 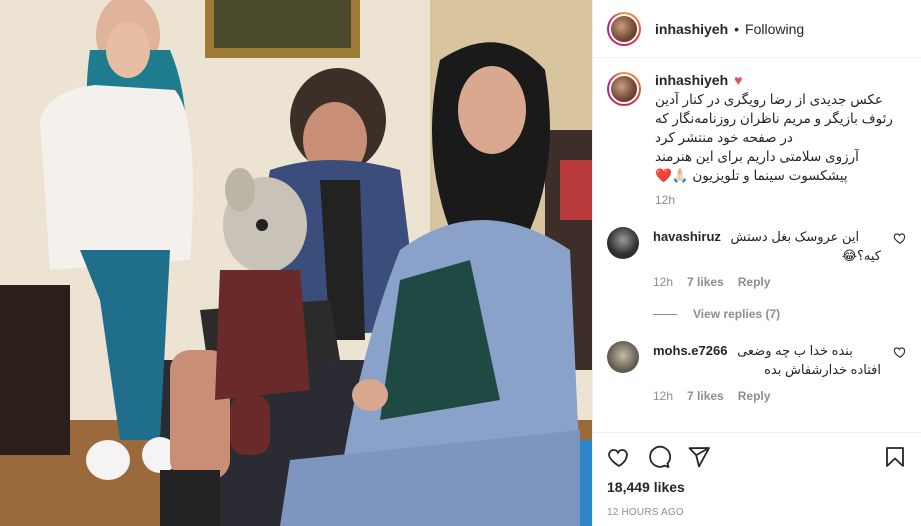 I want to click on caption-avatar, so click(x=624, y=89).